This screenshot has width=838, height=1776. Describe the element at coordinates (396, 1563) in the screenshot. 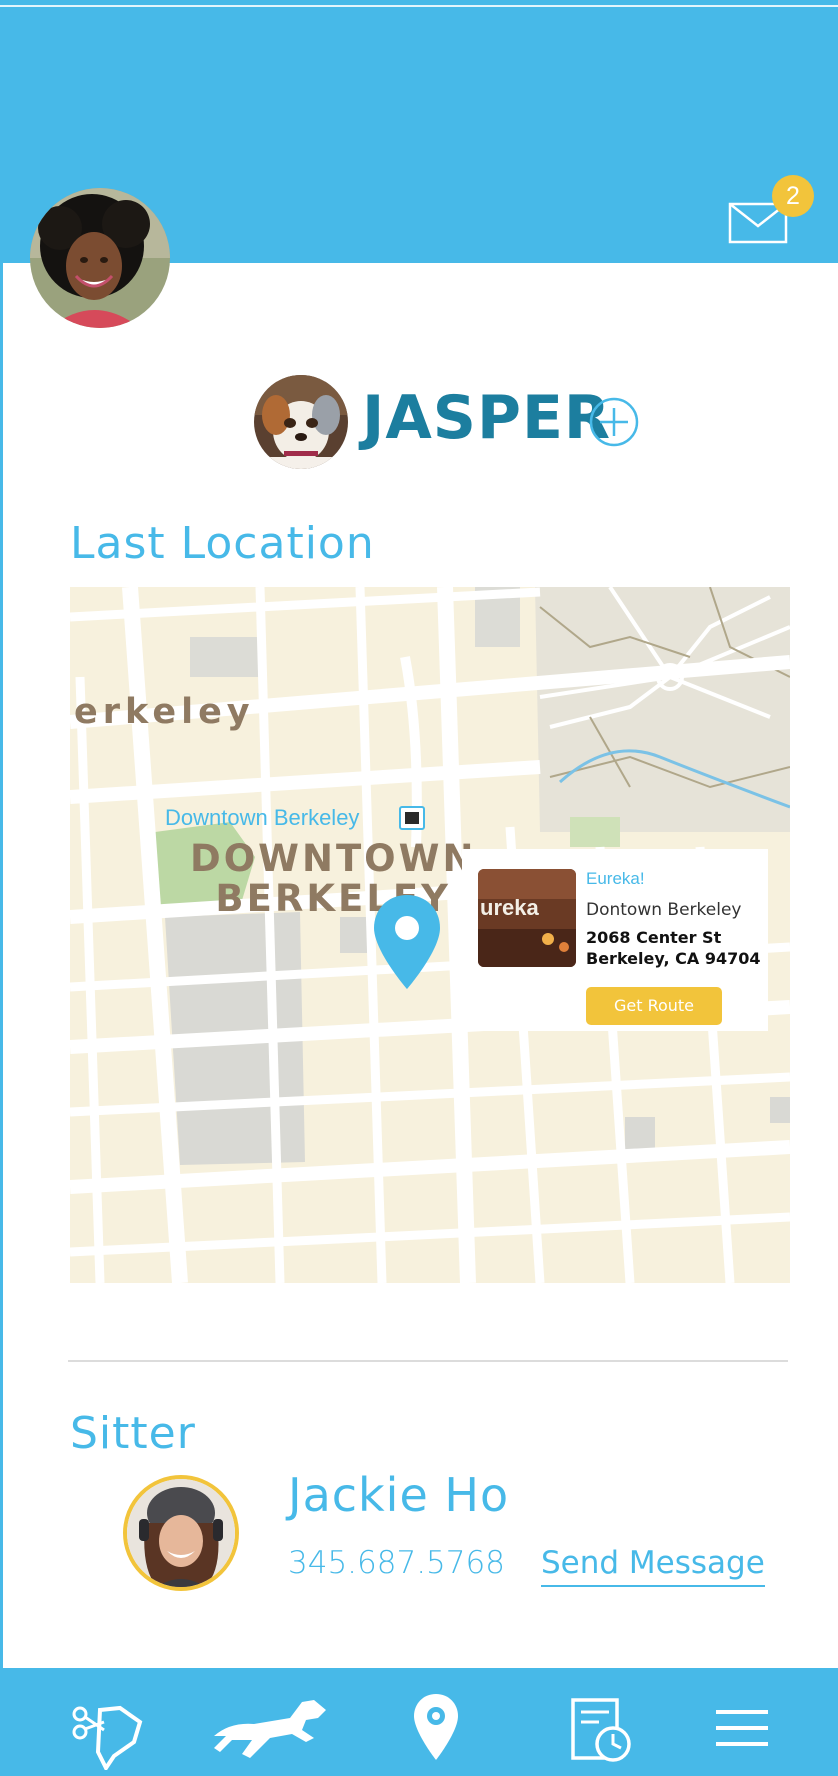

I see `sitter-phone-link: 345.687.5768` at that location.